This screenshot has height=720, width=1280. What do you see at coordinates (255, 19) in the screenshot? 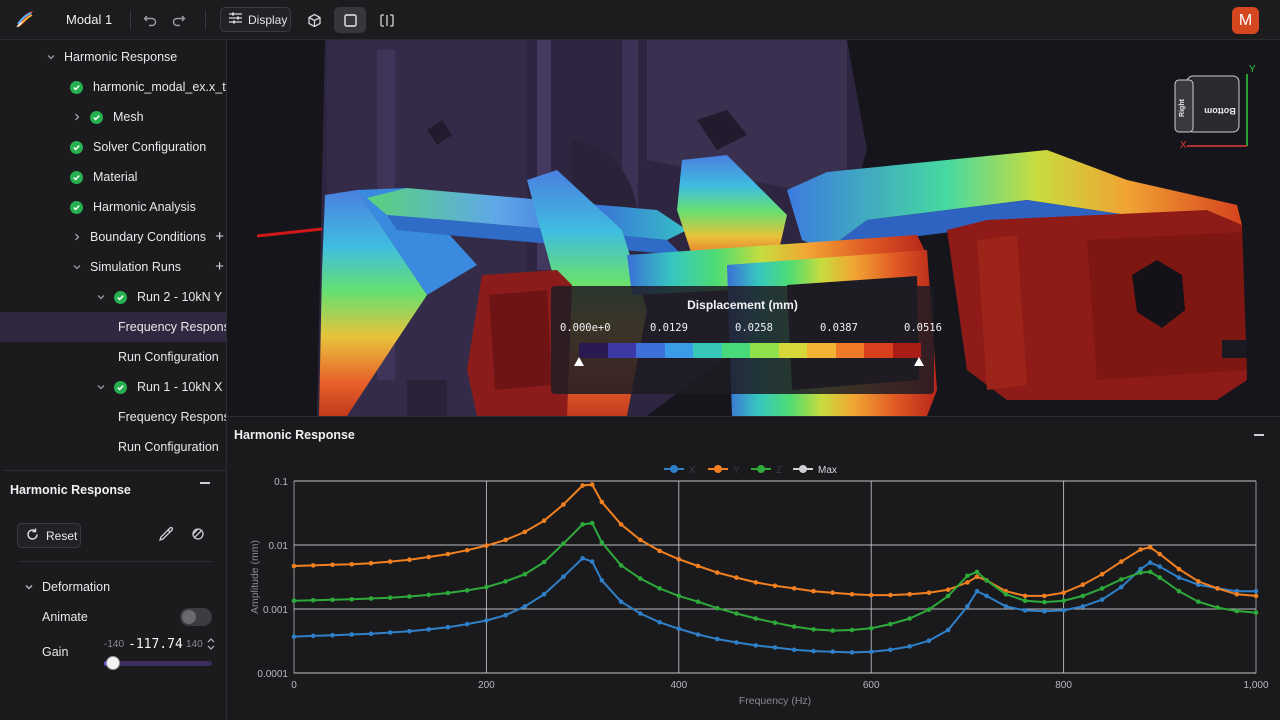
I see `display-button: Display` at bounding box center [255, 19].